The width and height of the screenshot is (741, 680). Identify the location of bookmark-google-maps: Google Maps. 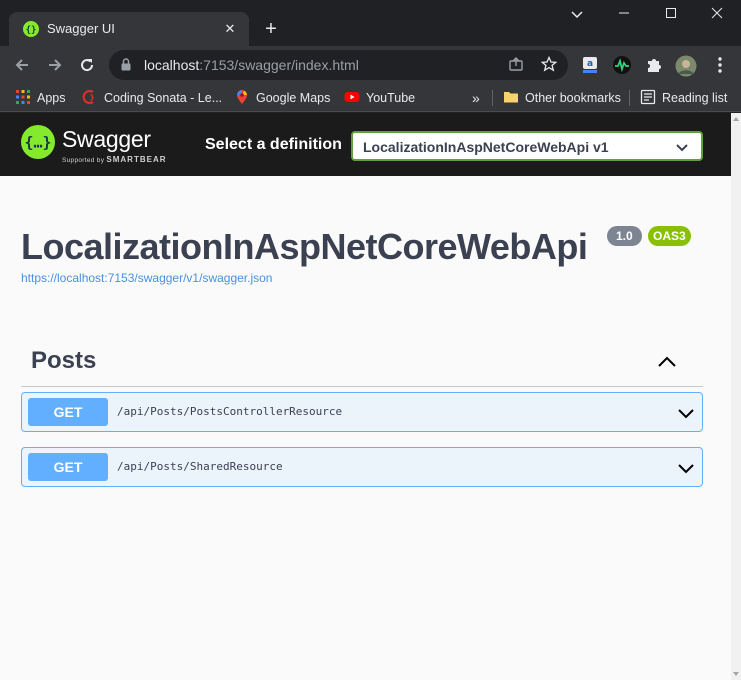
(282, 98).